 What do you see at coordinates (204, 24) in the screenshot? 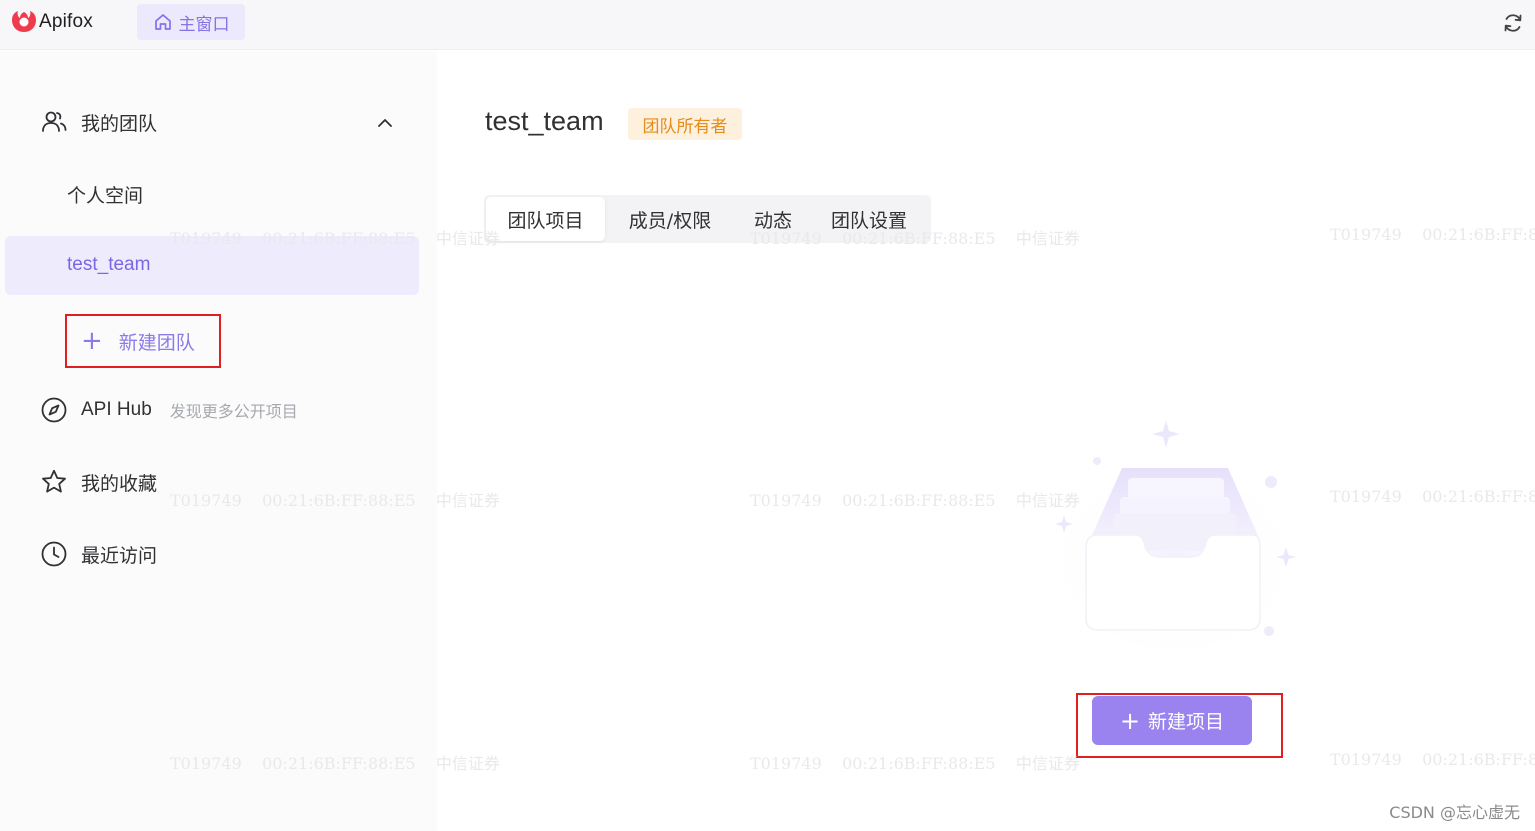
I see `home-tab-label: 主窗口` at bounding box center [204, 24].